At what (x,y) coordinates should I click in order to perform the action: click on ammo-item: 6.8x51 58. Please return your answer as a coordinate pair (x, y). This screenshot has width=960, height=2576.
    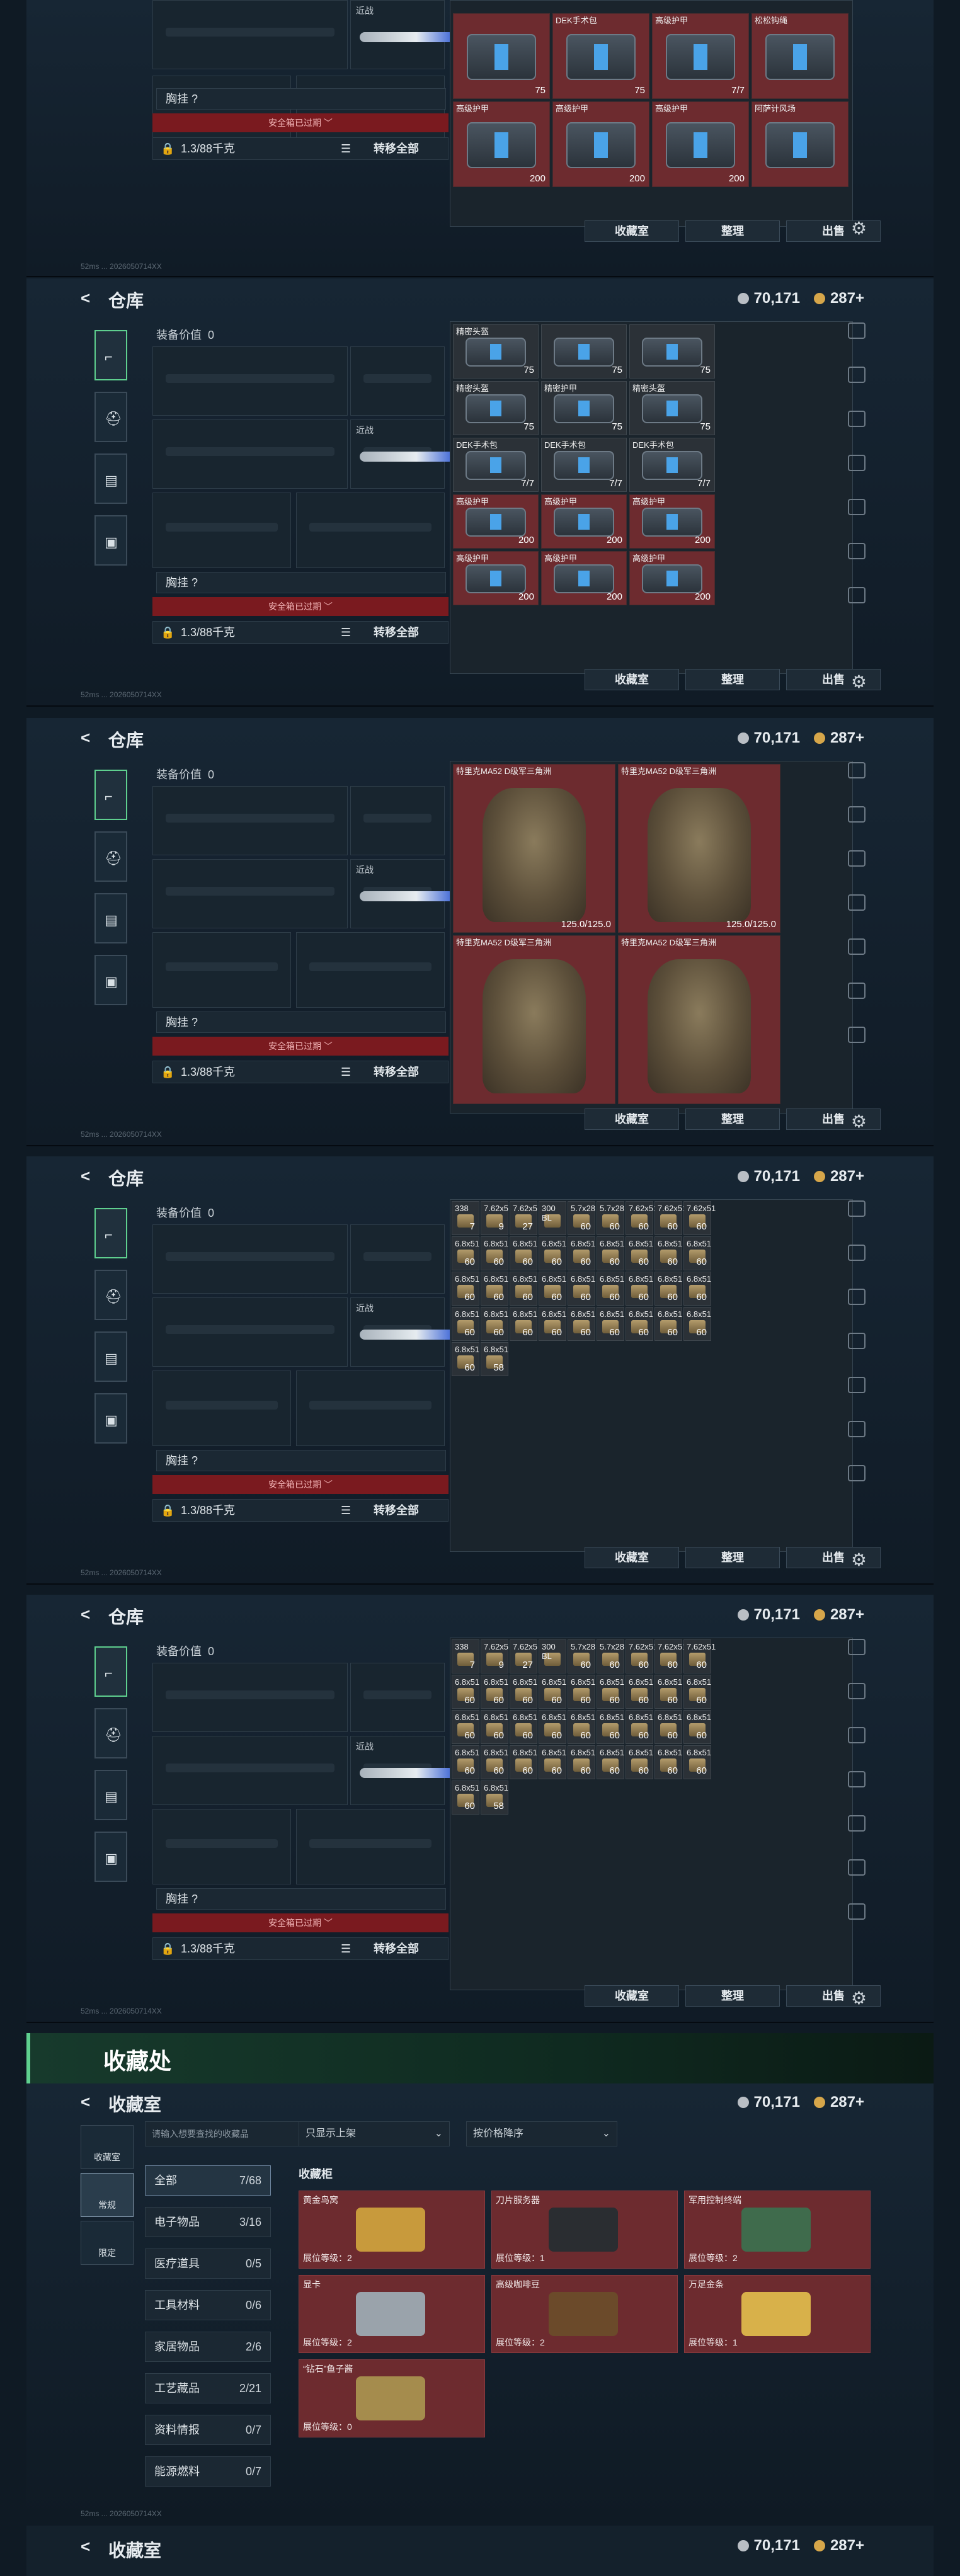
    Looking at the image, I should click on (494, 1359).